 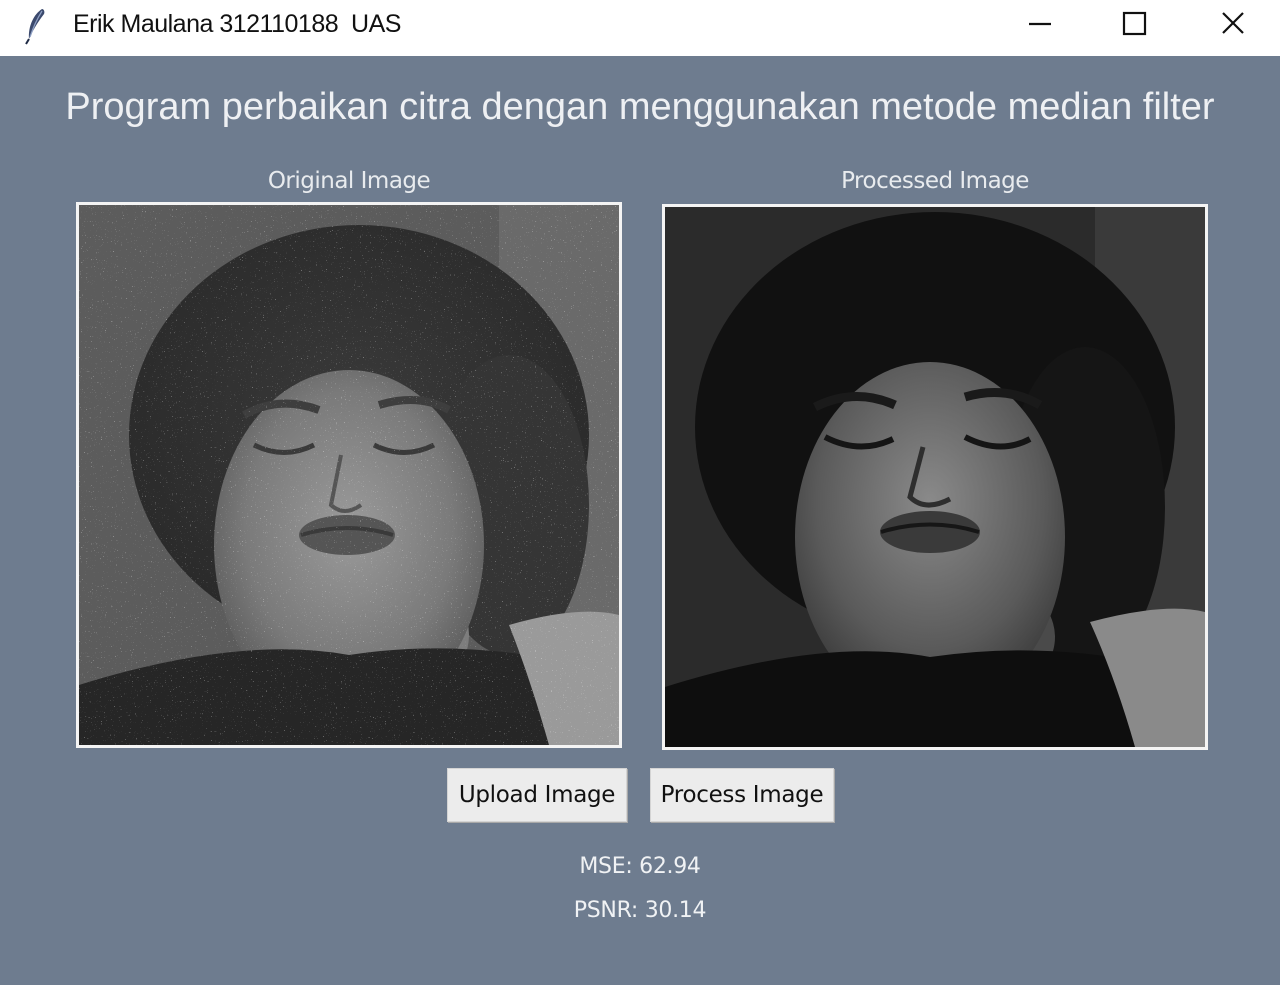 What do you see at coordinates (640, 910) in the screenshot?
I see `psnr-value: PSNR: 30.14` at bounding box center [640, 910].